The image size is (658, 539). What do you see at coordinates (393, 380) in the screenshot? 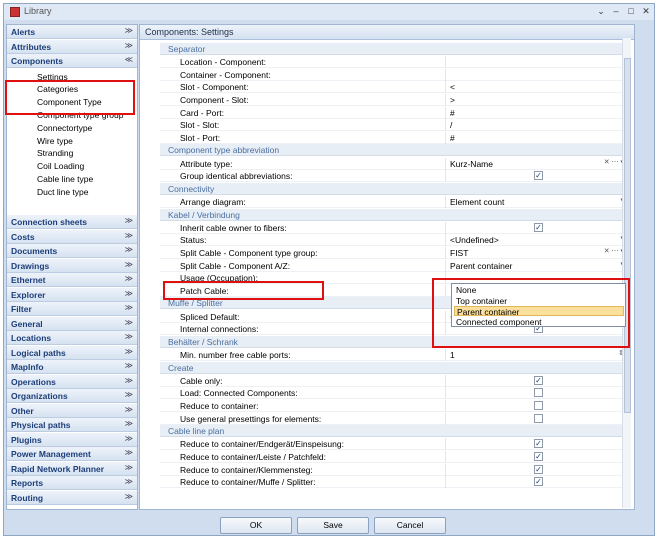
I see `property-row: Cable only: ✓` at bounding box center [393, 380].